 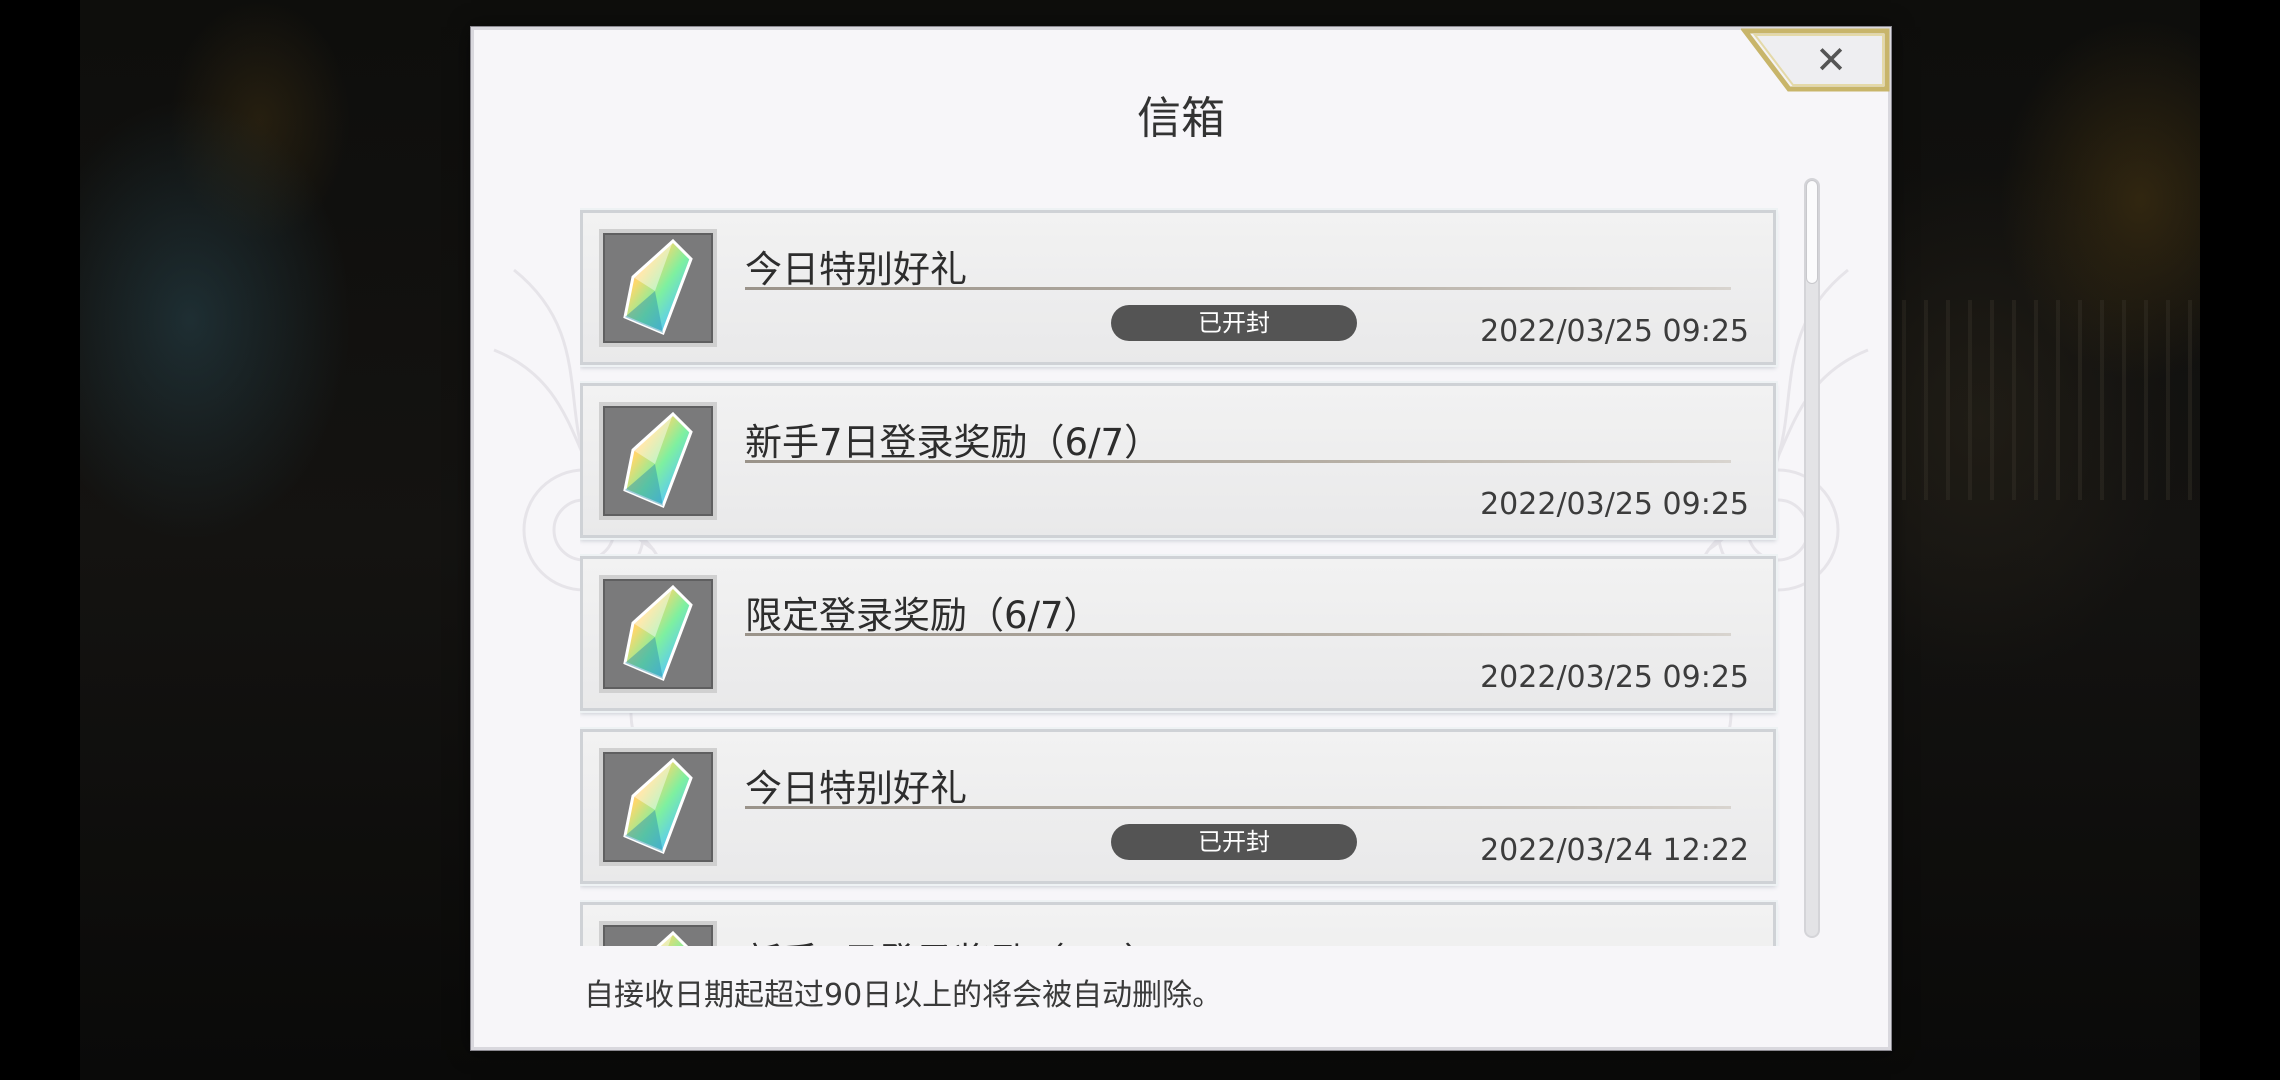 I want to click on mail-list-scrollbar, so click(x=1812, y=558).